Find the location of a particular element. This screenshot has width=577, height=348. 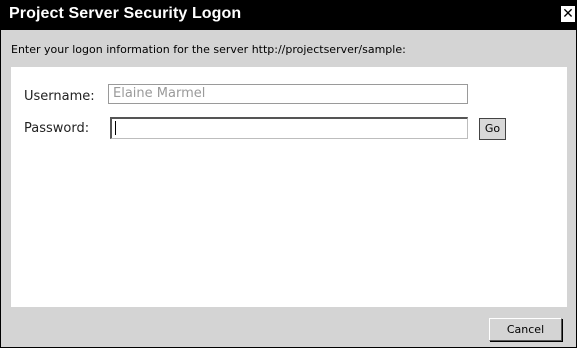

username-field: Elaine Marmel is located at coordinates (288, 94).